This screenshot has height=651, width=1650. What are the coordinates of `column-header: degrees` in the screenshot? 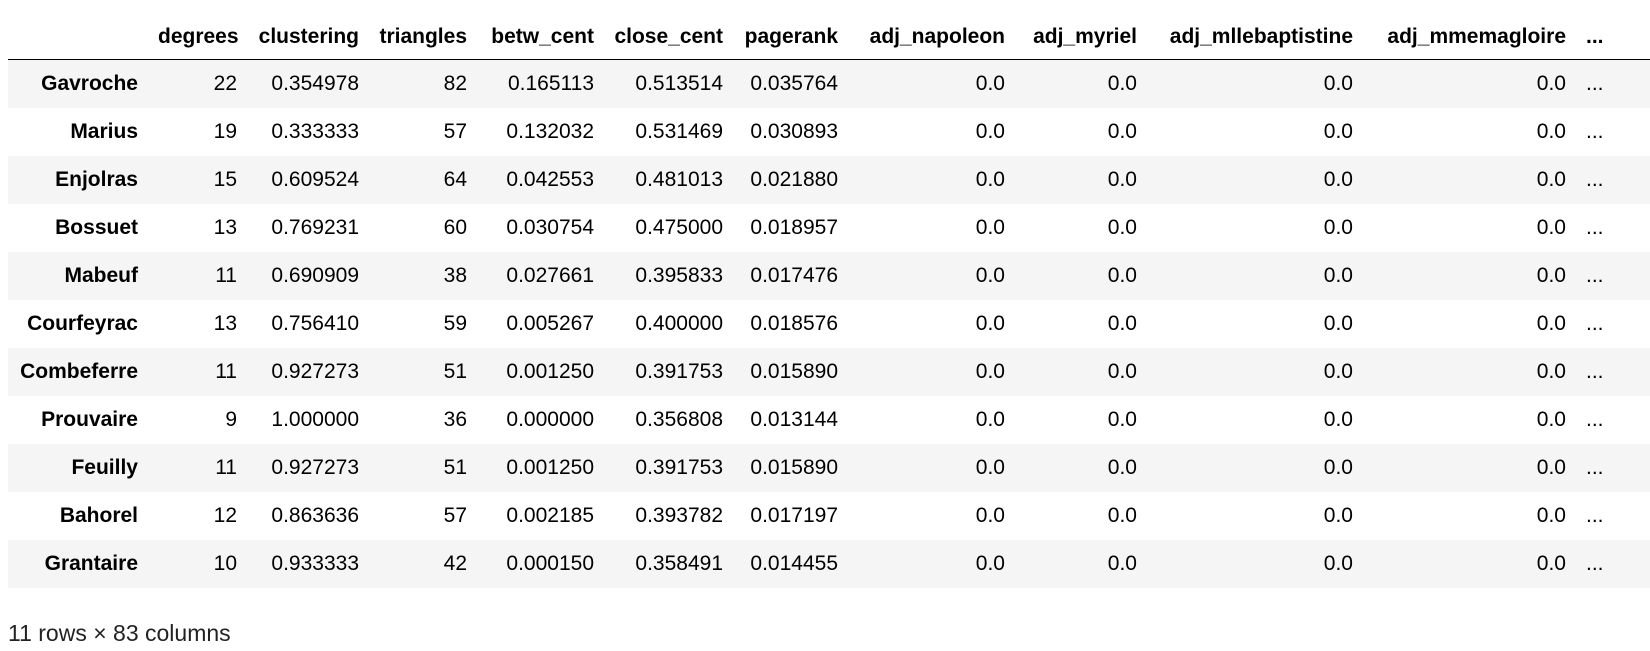 It's located at (197, 37).